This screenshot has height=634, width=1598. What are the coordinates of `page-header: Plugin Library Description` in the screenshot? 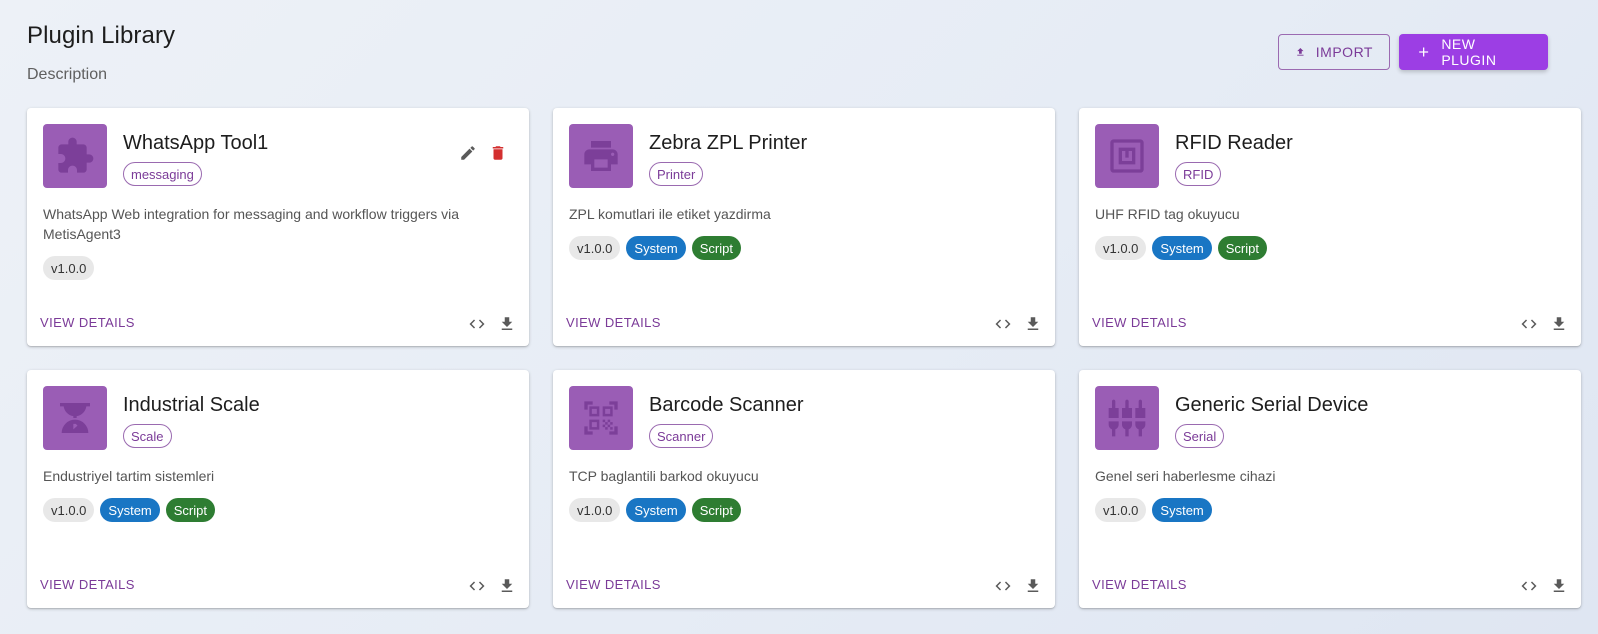 It's located at (101, 53).